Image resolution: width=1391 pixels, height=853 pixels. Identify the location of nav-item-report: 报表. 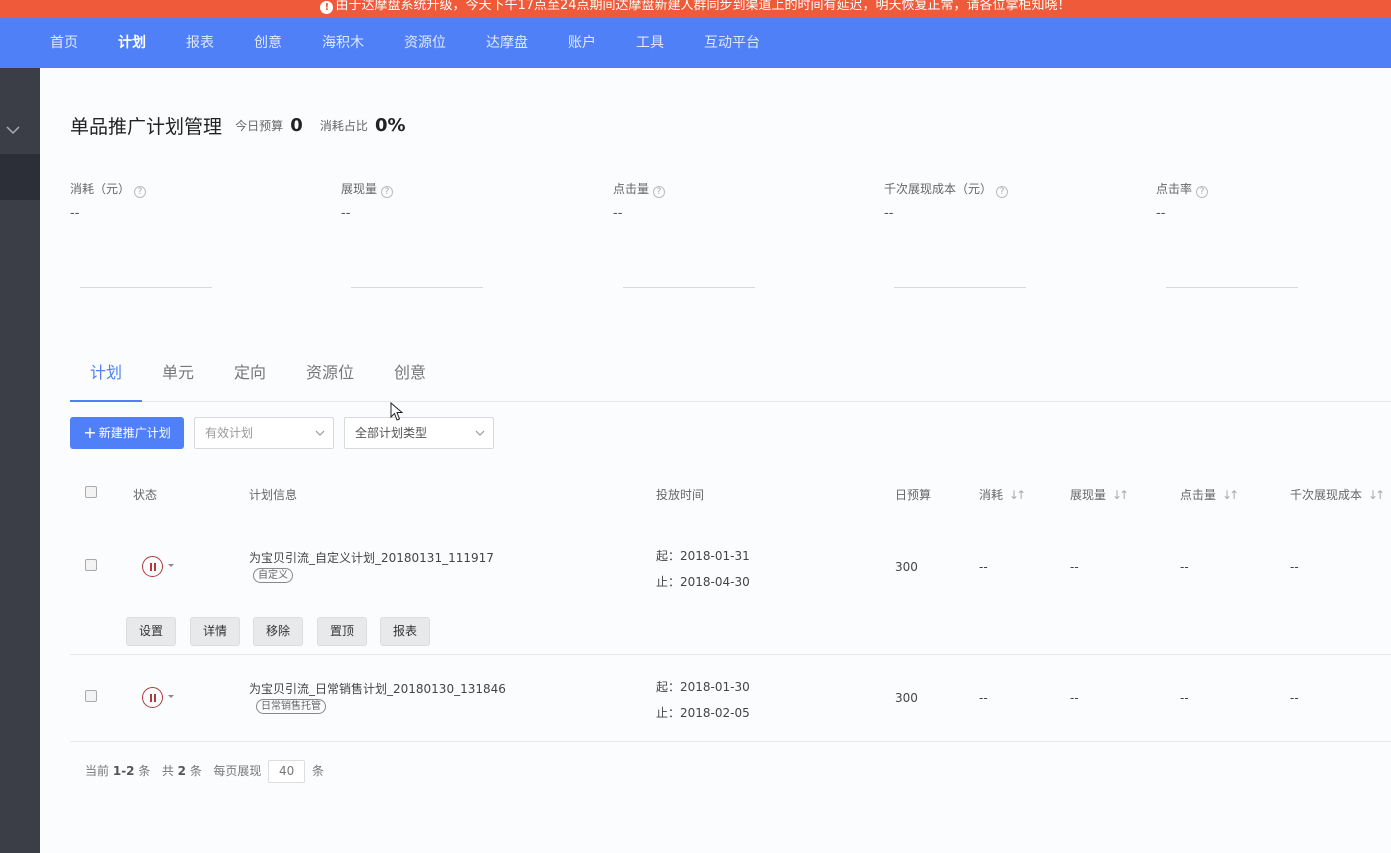
(200, 43).